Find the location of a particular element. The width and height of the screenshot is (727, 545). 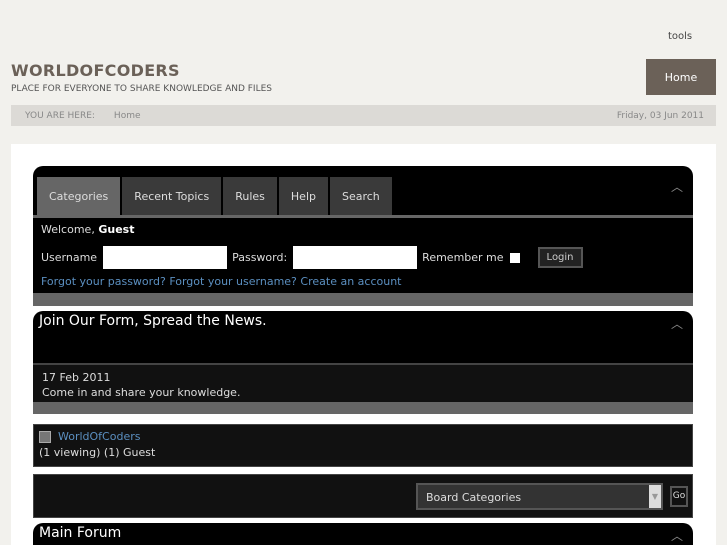

chevron-down-icon: ▼ is located at coordinates (655, 496).